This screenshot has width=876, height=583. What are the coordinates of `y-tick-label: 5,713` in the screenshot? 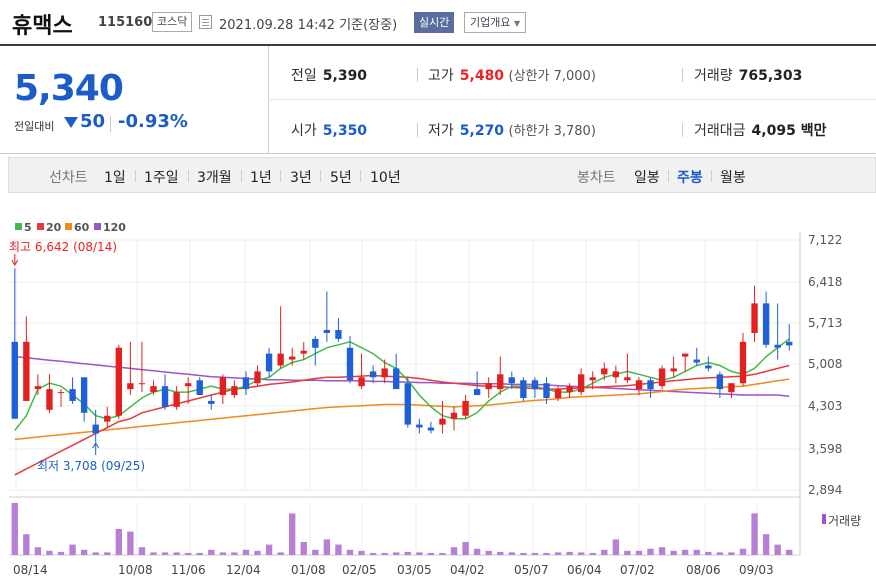 It's located at (825, 323).